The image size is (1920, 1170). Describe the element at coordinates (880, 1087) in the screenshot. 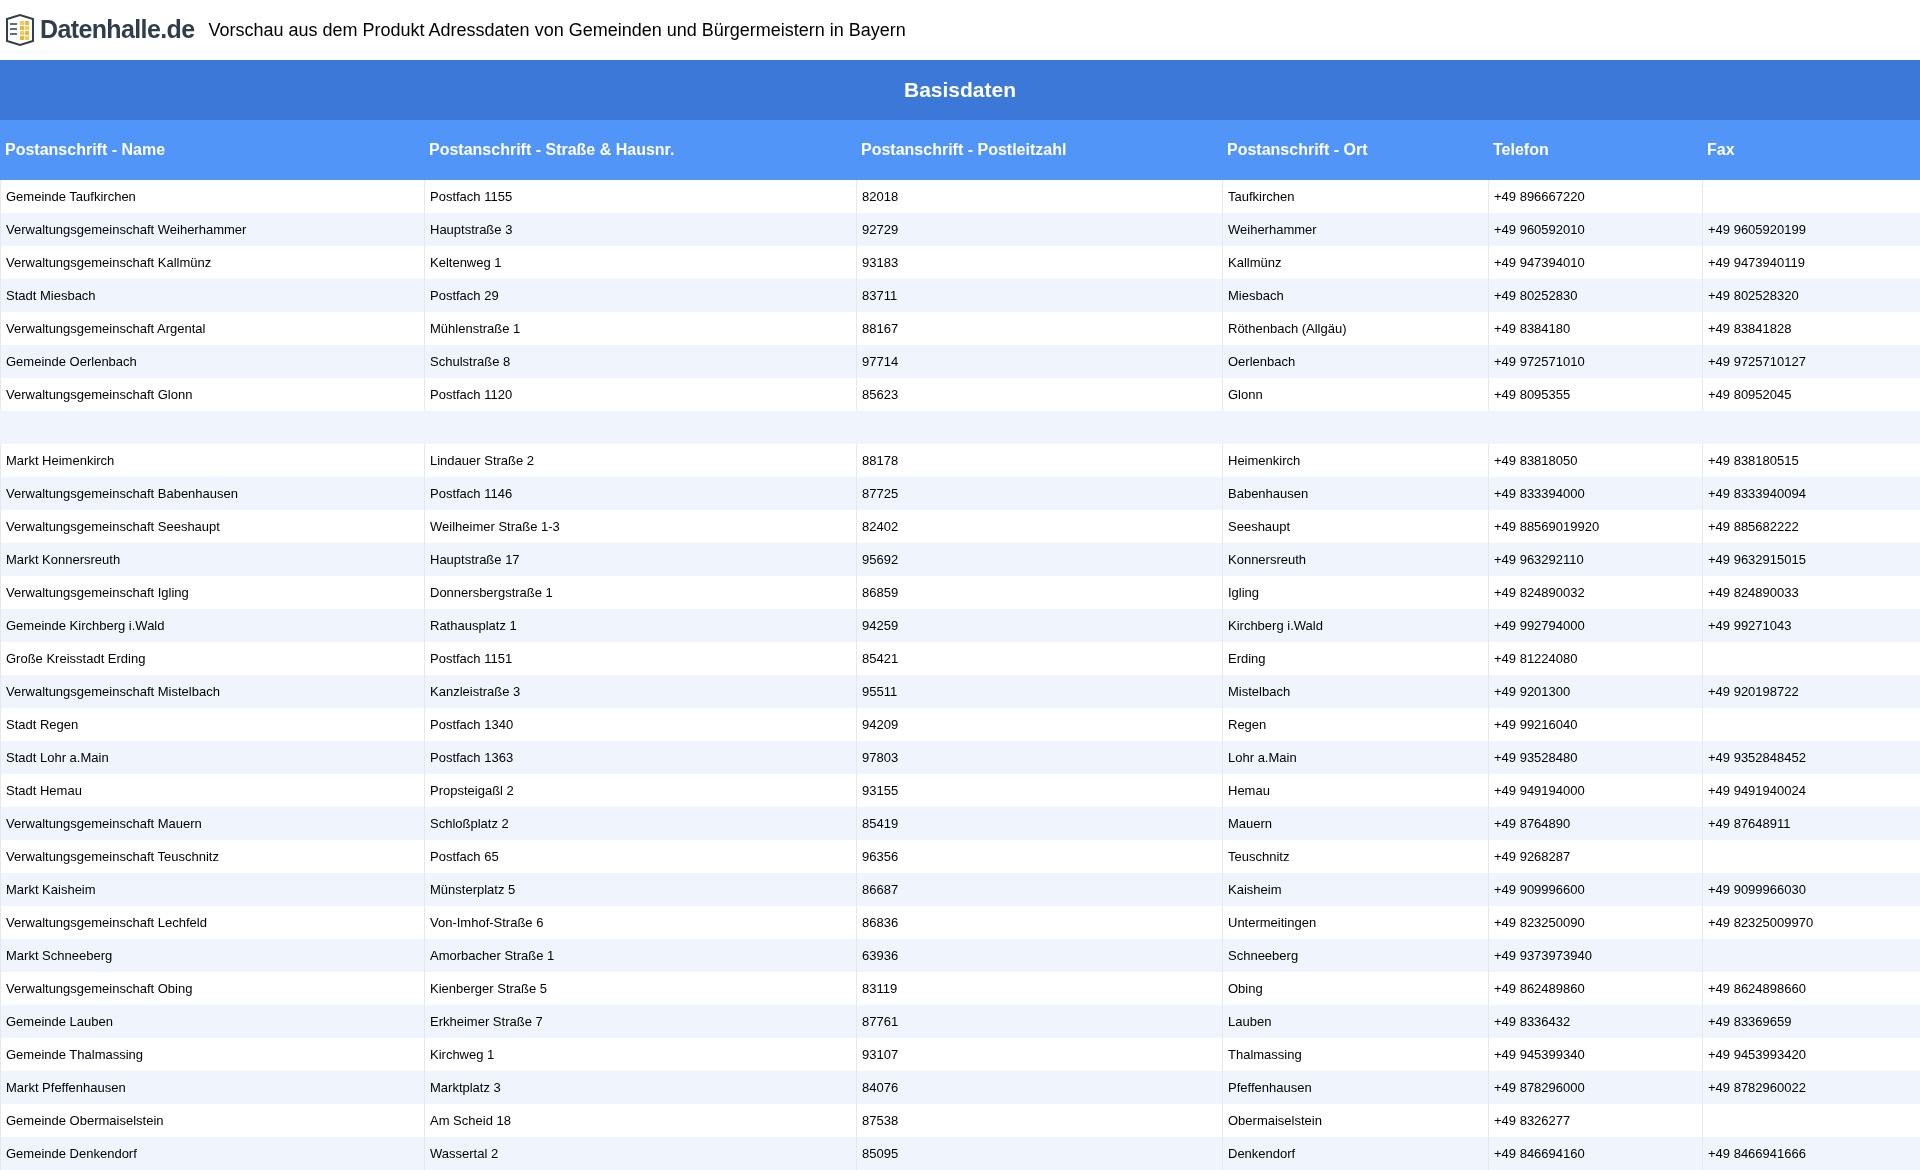

I see `table-cell-text: 84076` at that location.